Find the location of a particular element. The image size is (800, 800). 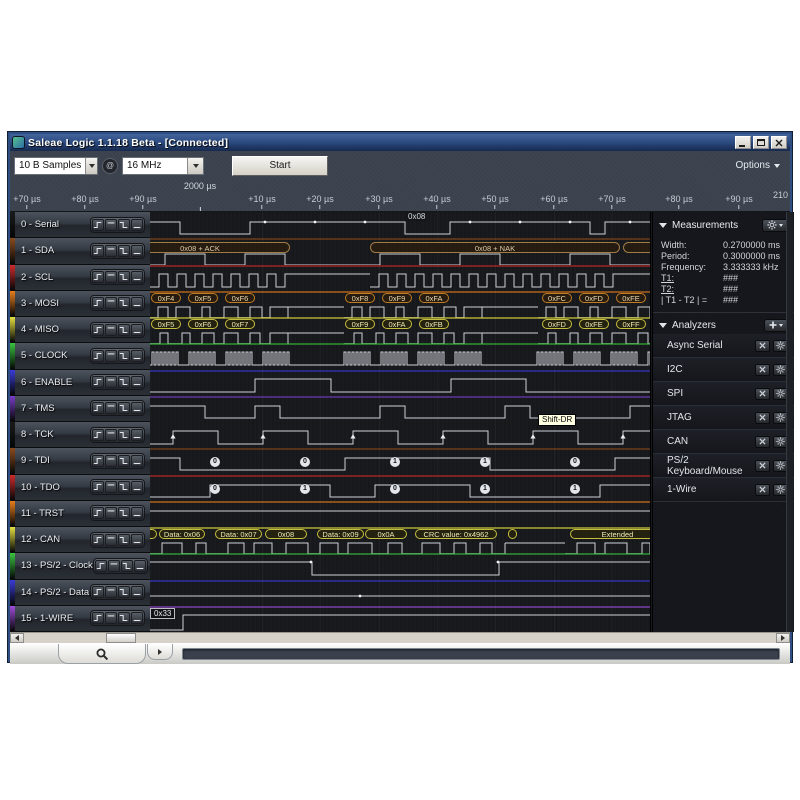

collapse-triangle-icon is located at coordinates (663, 225).